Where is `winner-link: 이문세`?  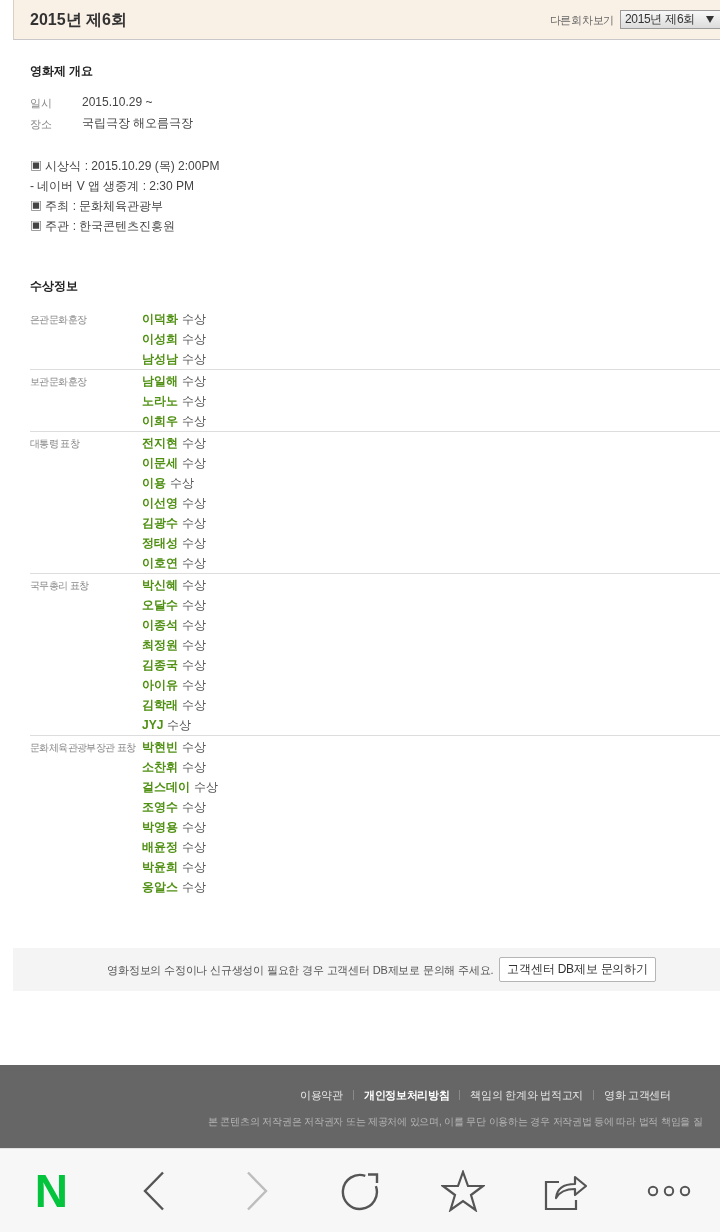
winner-link: 이문세 is located at coordinates (160, 463).